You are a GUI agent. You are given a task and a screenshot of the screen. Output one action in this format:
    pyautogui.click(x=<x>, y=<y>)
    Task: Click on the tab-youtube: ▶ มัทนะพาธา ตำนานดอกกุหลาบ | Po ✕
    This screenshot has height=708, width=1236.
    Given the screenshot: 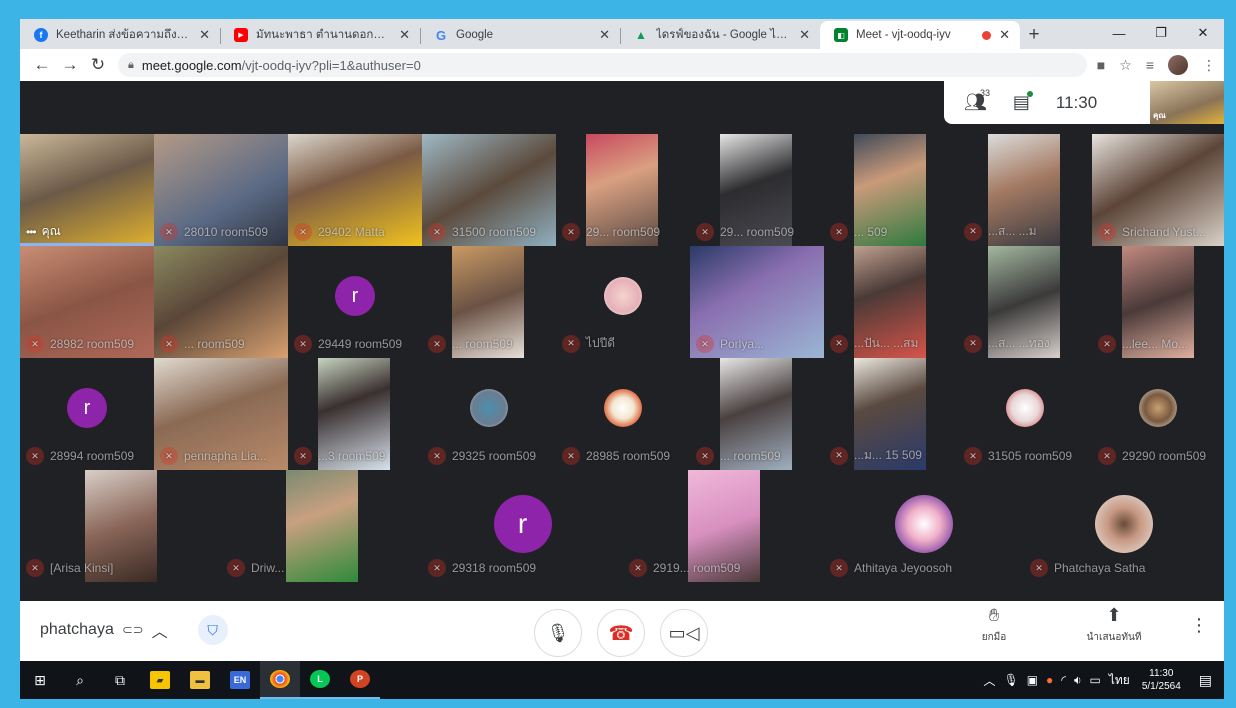 What is the action you would take?
    pyautogui.click(x=320, y=35)
    